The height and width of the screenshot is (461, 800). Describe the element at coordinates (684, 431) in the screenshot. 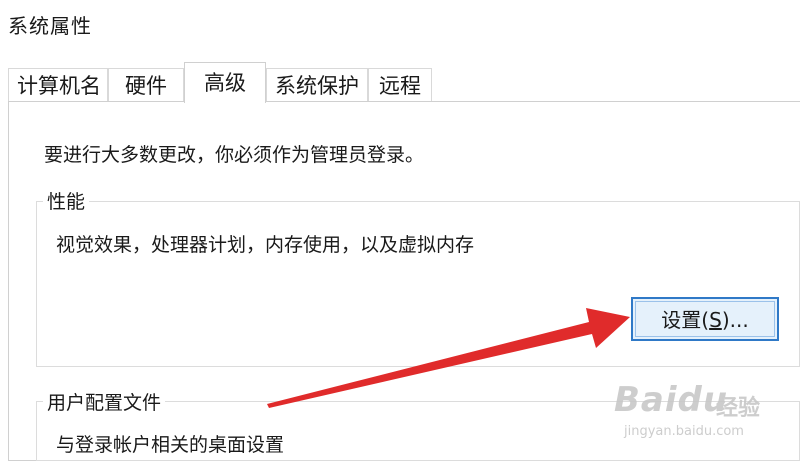

I see `watermark-url: jingyan.baidu.com` at that location.